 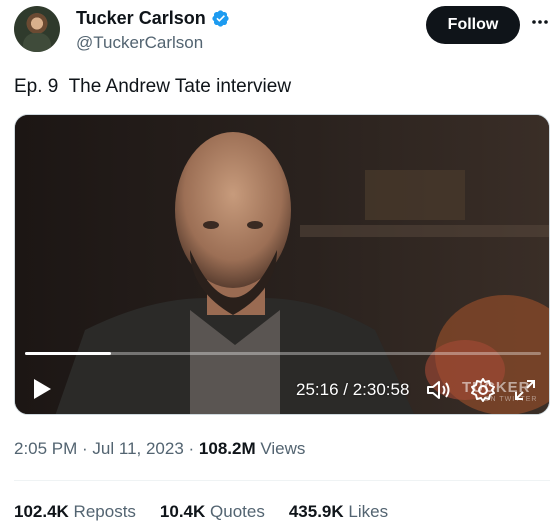 I want to click on duration: 2:30:58, so click(x=381, y=389).